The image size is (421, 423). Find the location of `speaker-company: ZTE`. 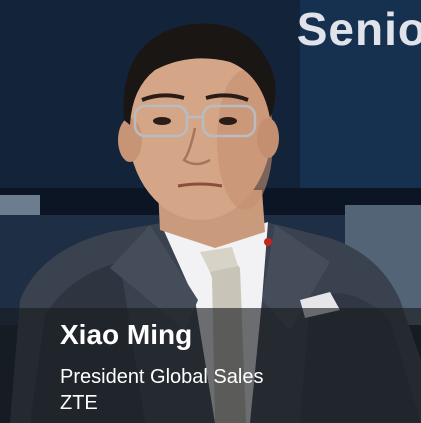

speaker-company: ZTE is located at coordinates (79, 403).